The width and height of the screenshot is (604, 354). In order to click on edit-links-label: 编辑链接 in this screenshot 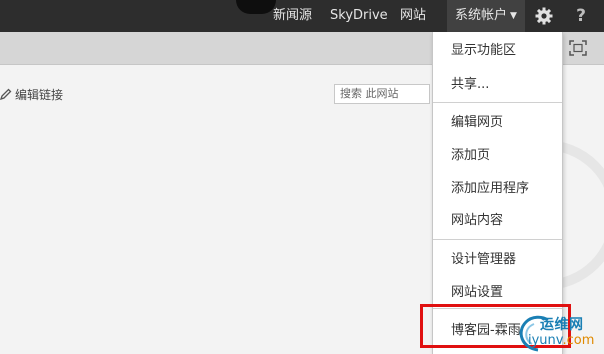, I will do `click(39, 95)`.